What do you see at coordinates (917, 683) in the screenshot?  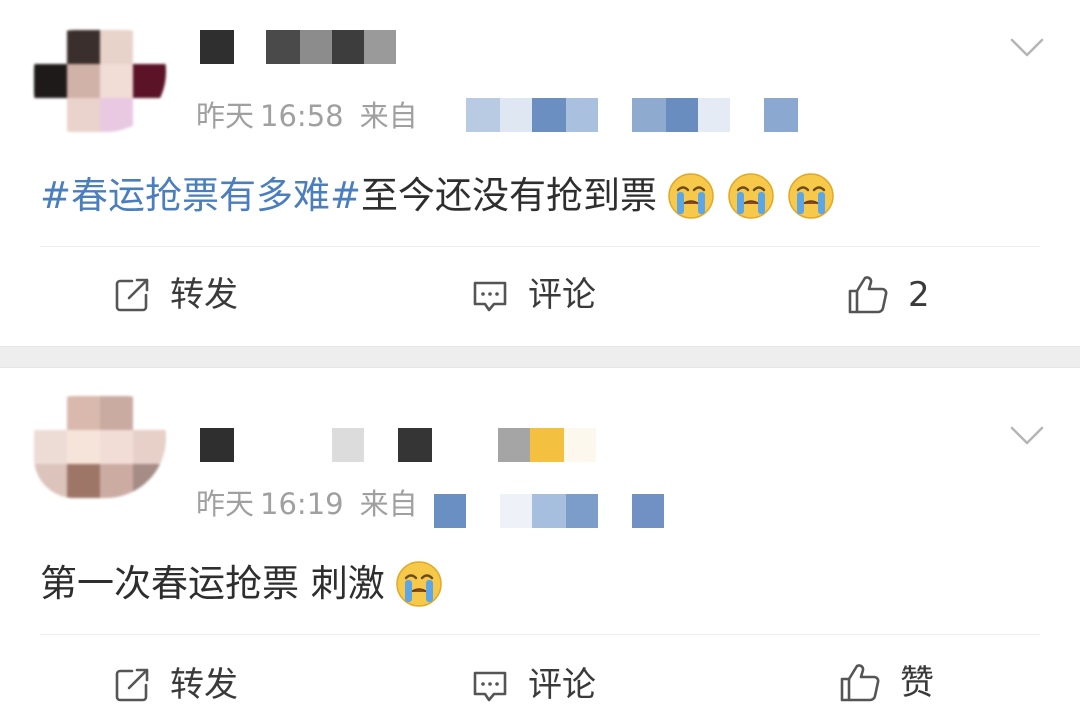 I see `like-label: 赞` at bounding box center [917, 683].